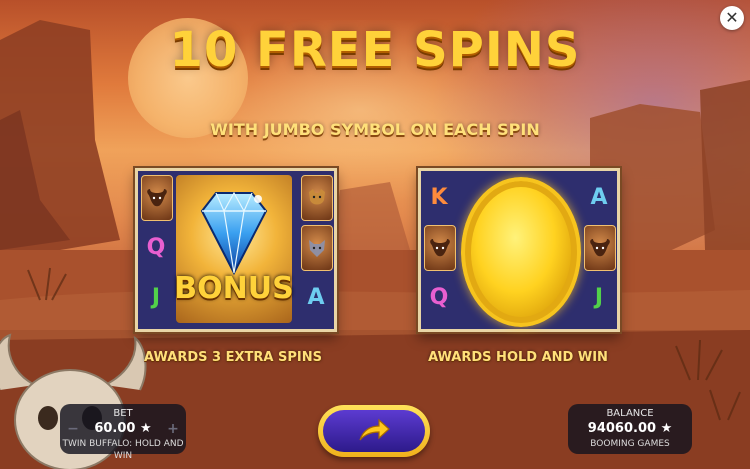 This screenshot has width=750, height=469. I want to click on reel-column-right: A, so click(316, 250).